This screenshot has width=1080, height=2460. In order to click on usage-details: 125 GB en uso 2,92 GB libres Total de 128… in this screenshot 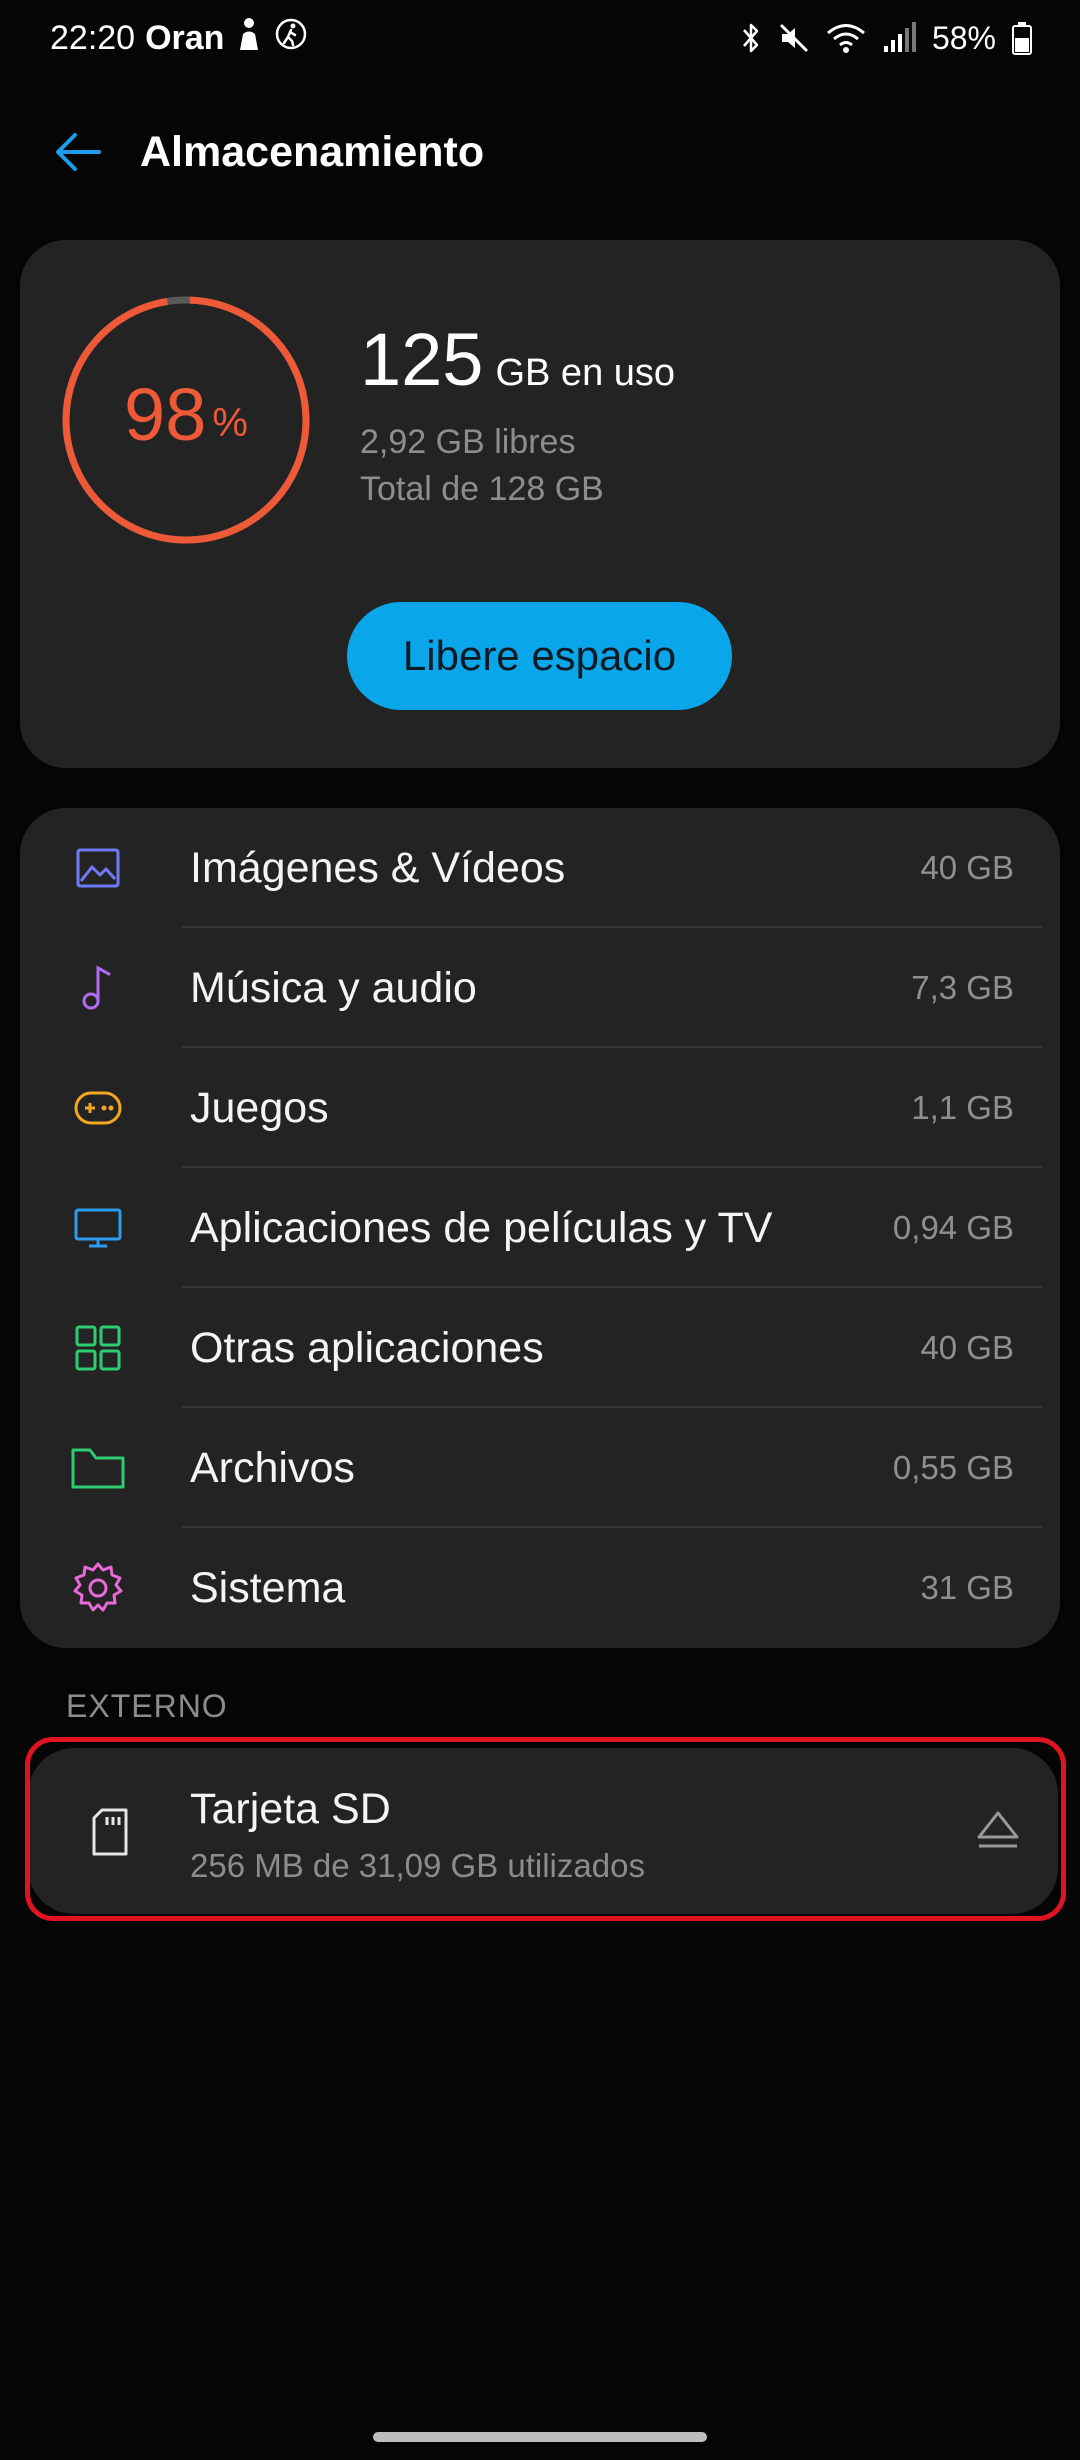, I will do `click(690, 417)`.